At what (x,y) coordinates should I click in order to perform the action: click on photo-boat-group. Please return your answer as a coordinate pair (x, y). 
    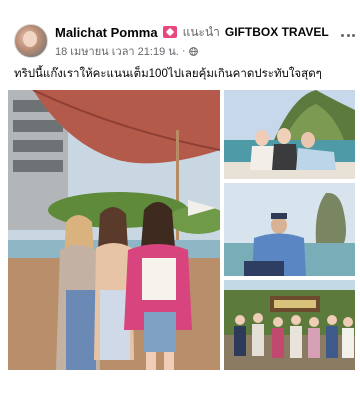
    Looking at the image, I should click on (289, 134).